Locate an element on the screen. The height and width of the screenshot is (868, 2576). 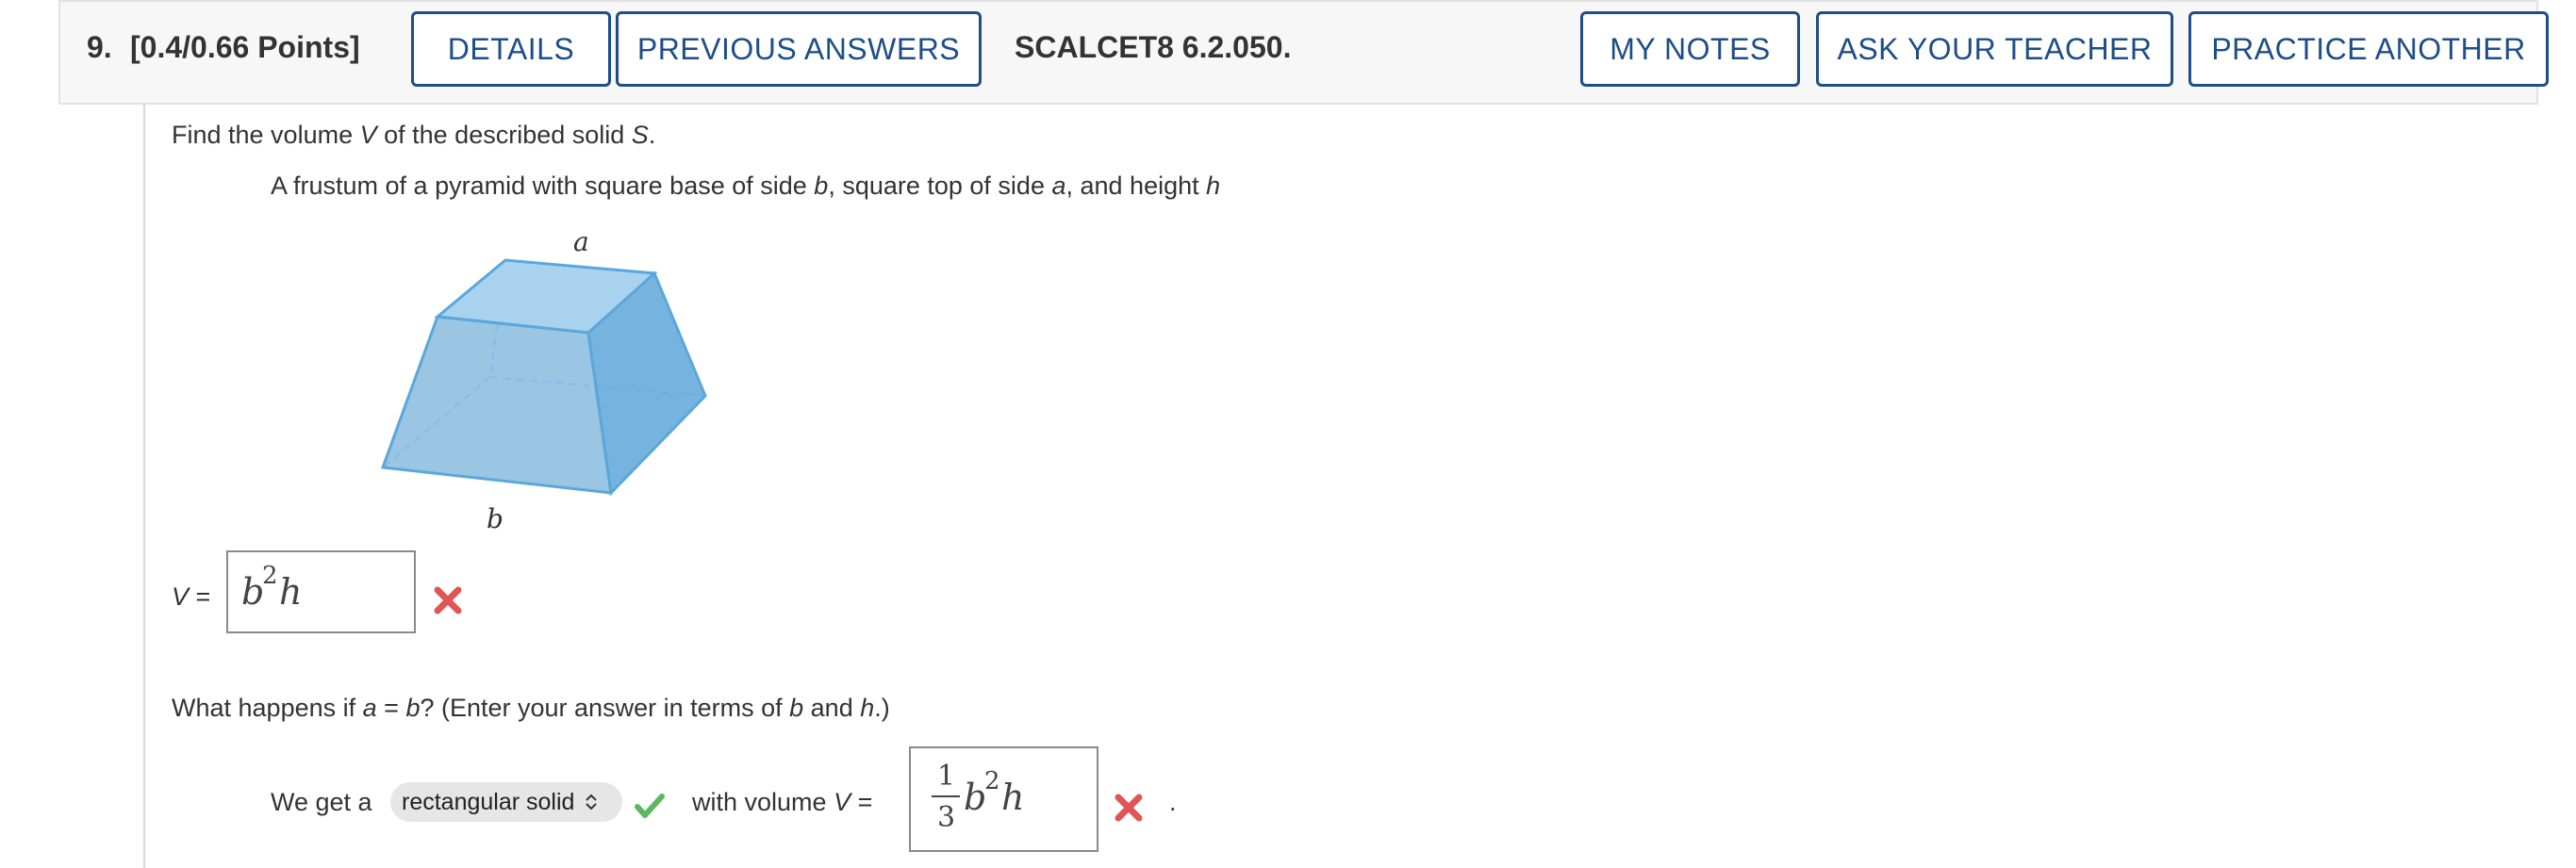
frustum-figure: a b is located at coordinates (543, 384).